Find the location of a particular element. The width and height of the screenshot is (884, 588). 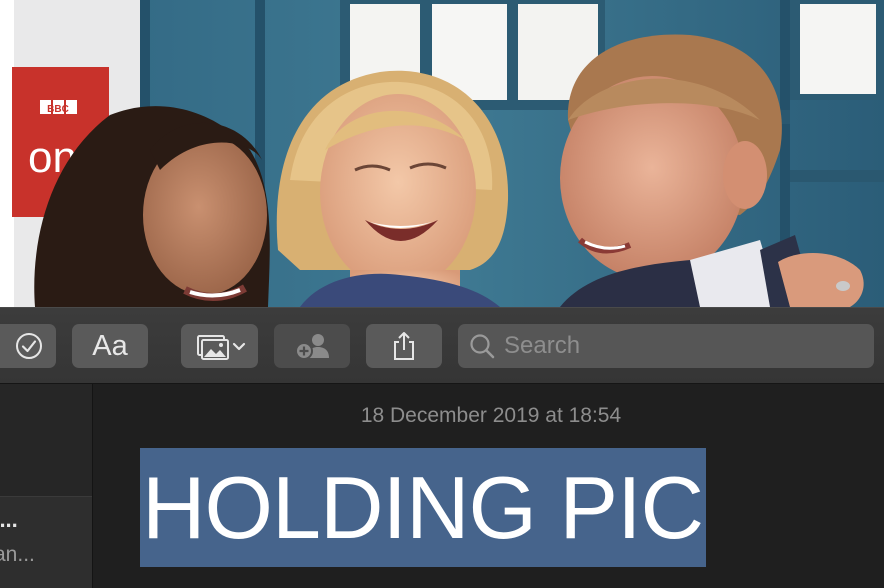

search-field: Search is located at coordinates (666, 346).